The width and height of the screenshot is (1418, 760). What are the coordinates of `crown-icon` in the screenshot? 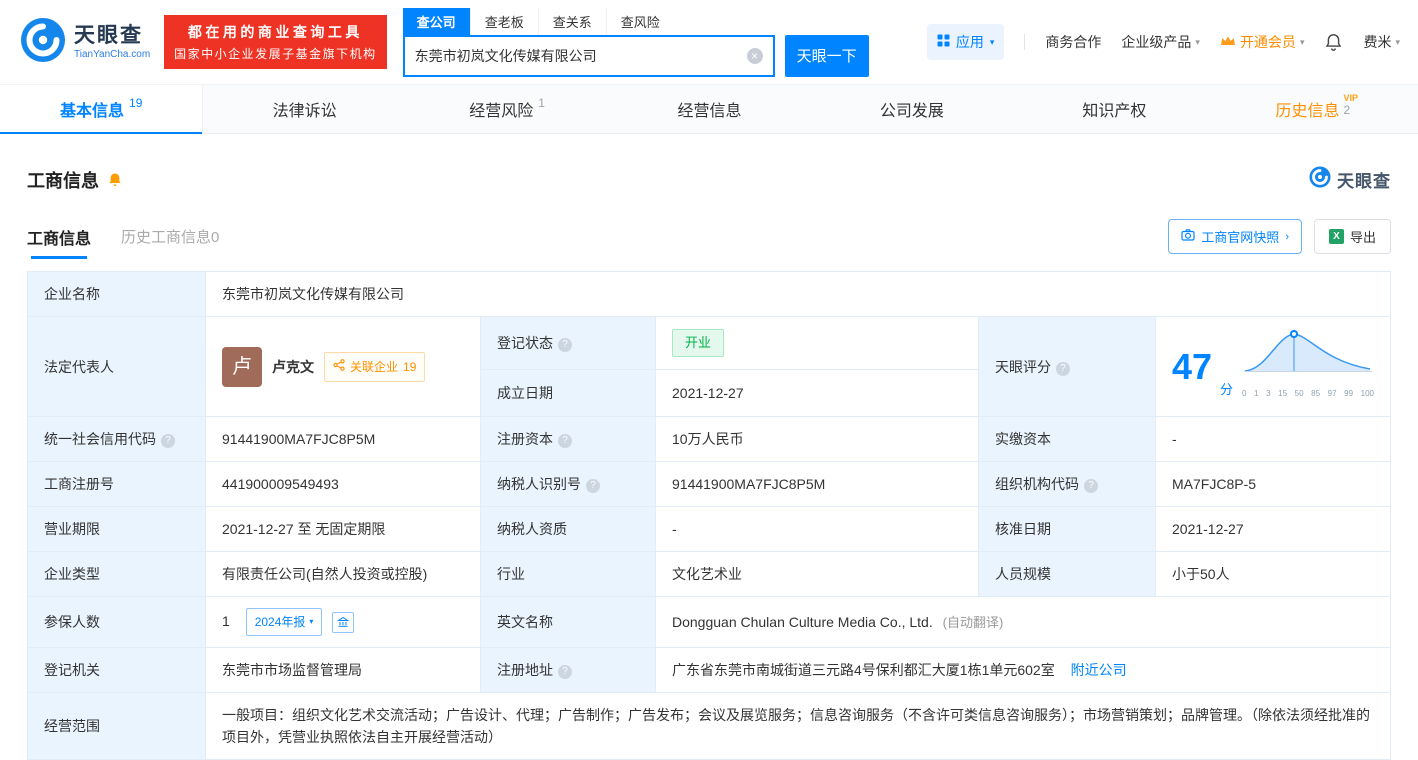 It's located at (1228, 42).